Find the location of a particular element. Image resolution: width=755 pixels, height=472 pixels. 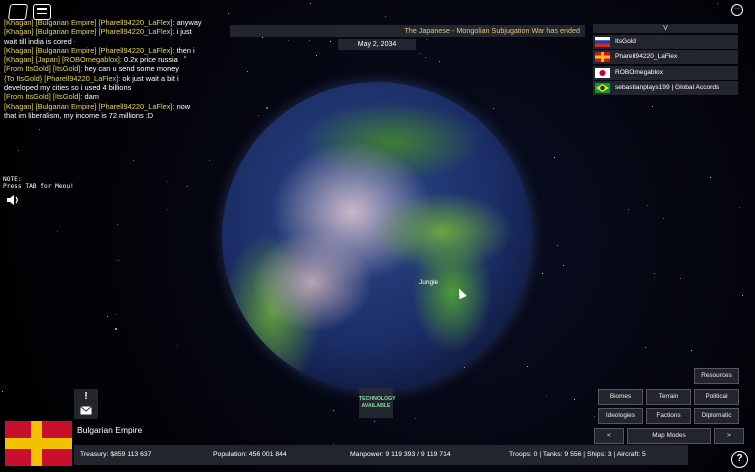

speaker-icon is located at coordinates (13, 200).